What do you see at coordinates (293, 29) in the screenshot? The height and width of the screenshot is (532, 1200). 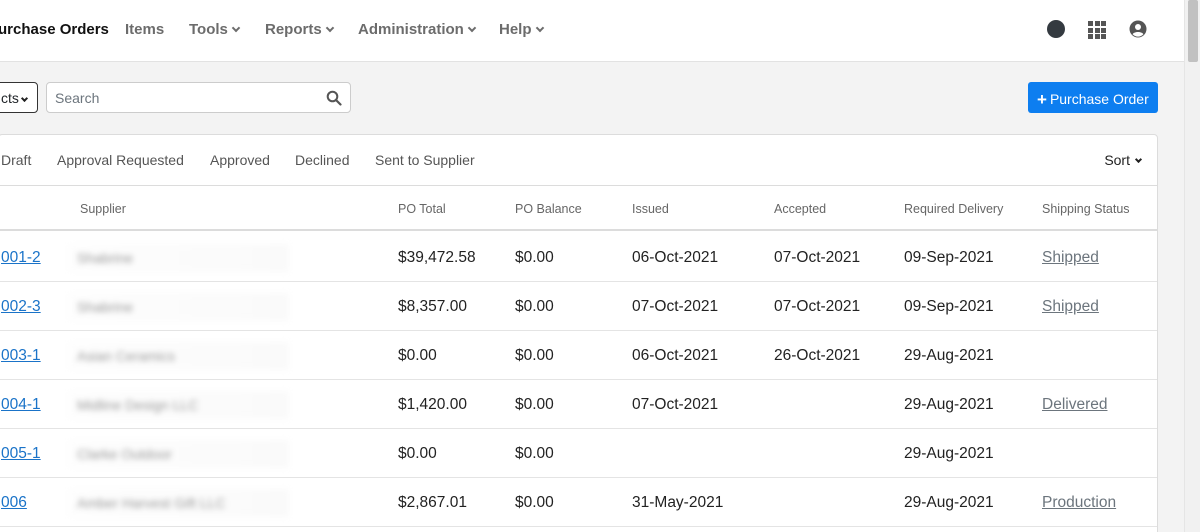 I see `nav-label: Reports` at bounding box center [293, 29].